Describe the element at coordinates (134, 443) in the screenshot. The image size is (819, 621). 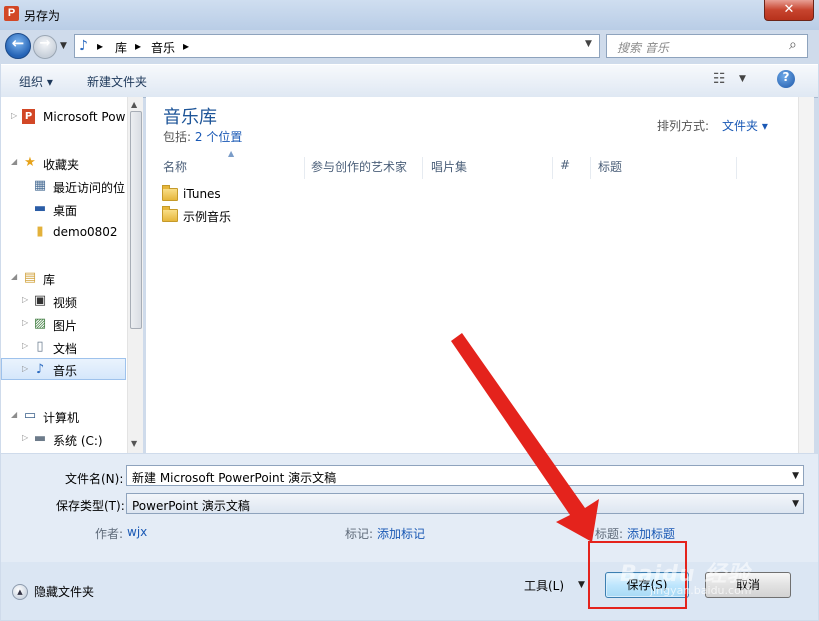
I see `scroll-down-icon: ▼` at that location.